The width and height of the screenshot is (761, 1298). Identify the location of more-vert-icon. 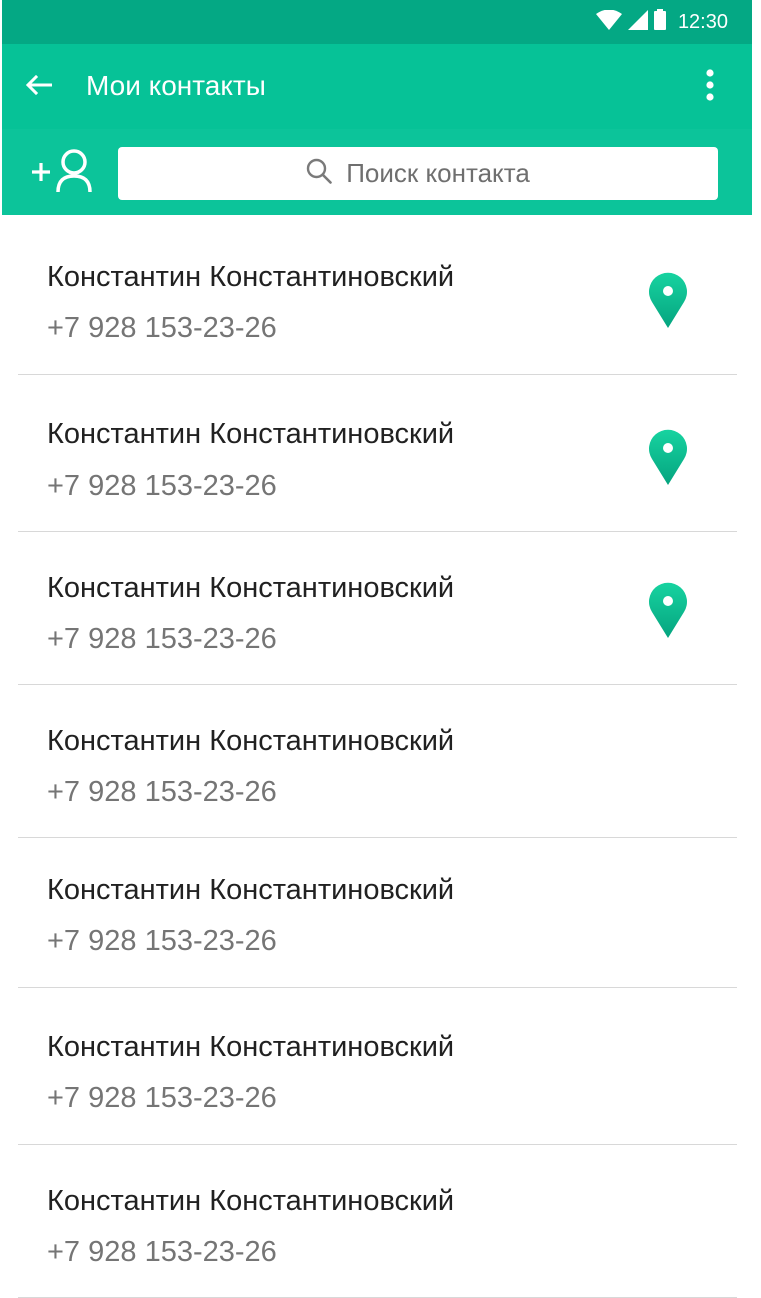
(710, 87).